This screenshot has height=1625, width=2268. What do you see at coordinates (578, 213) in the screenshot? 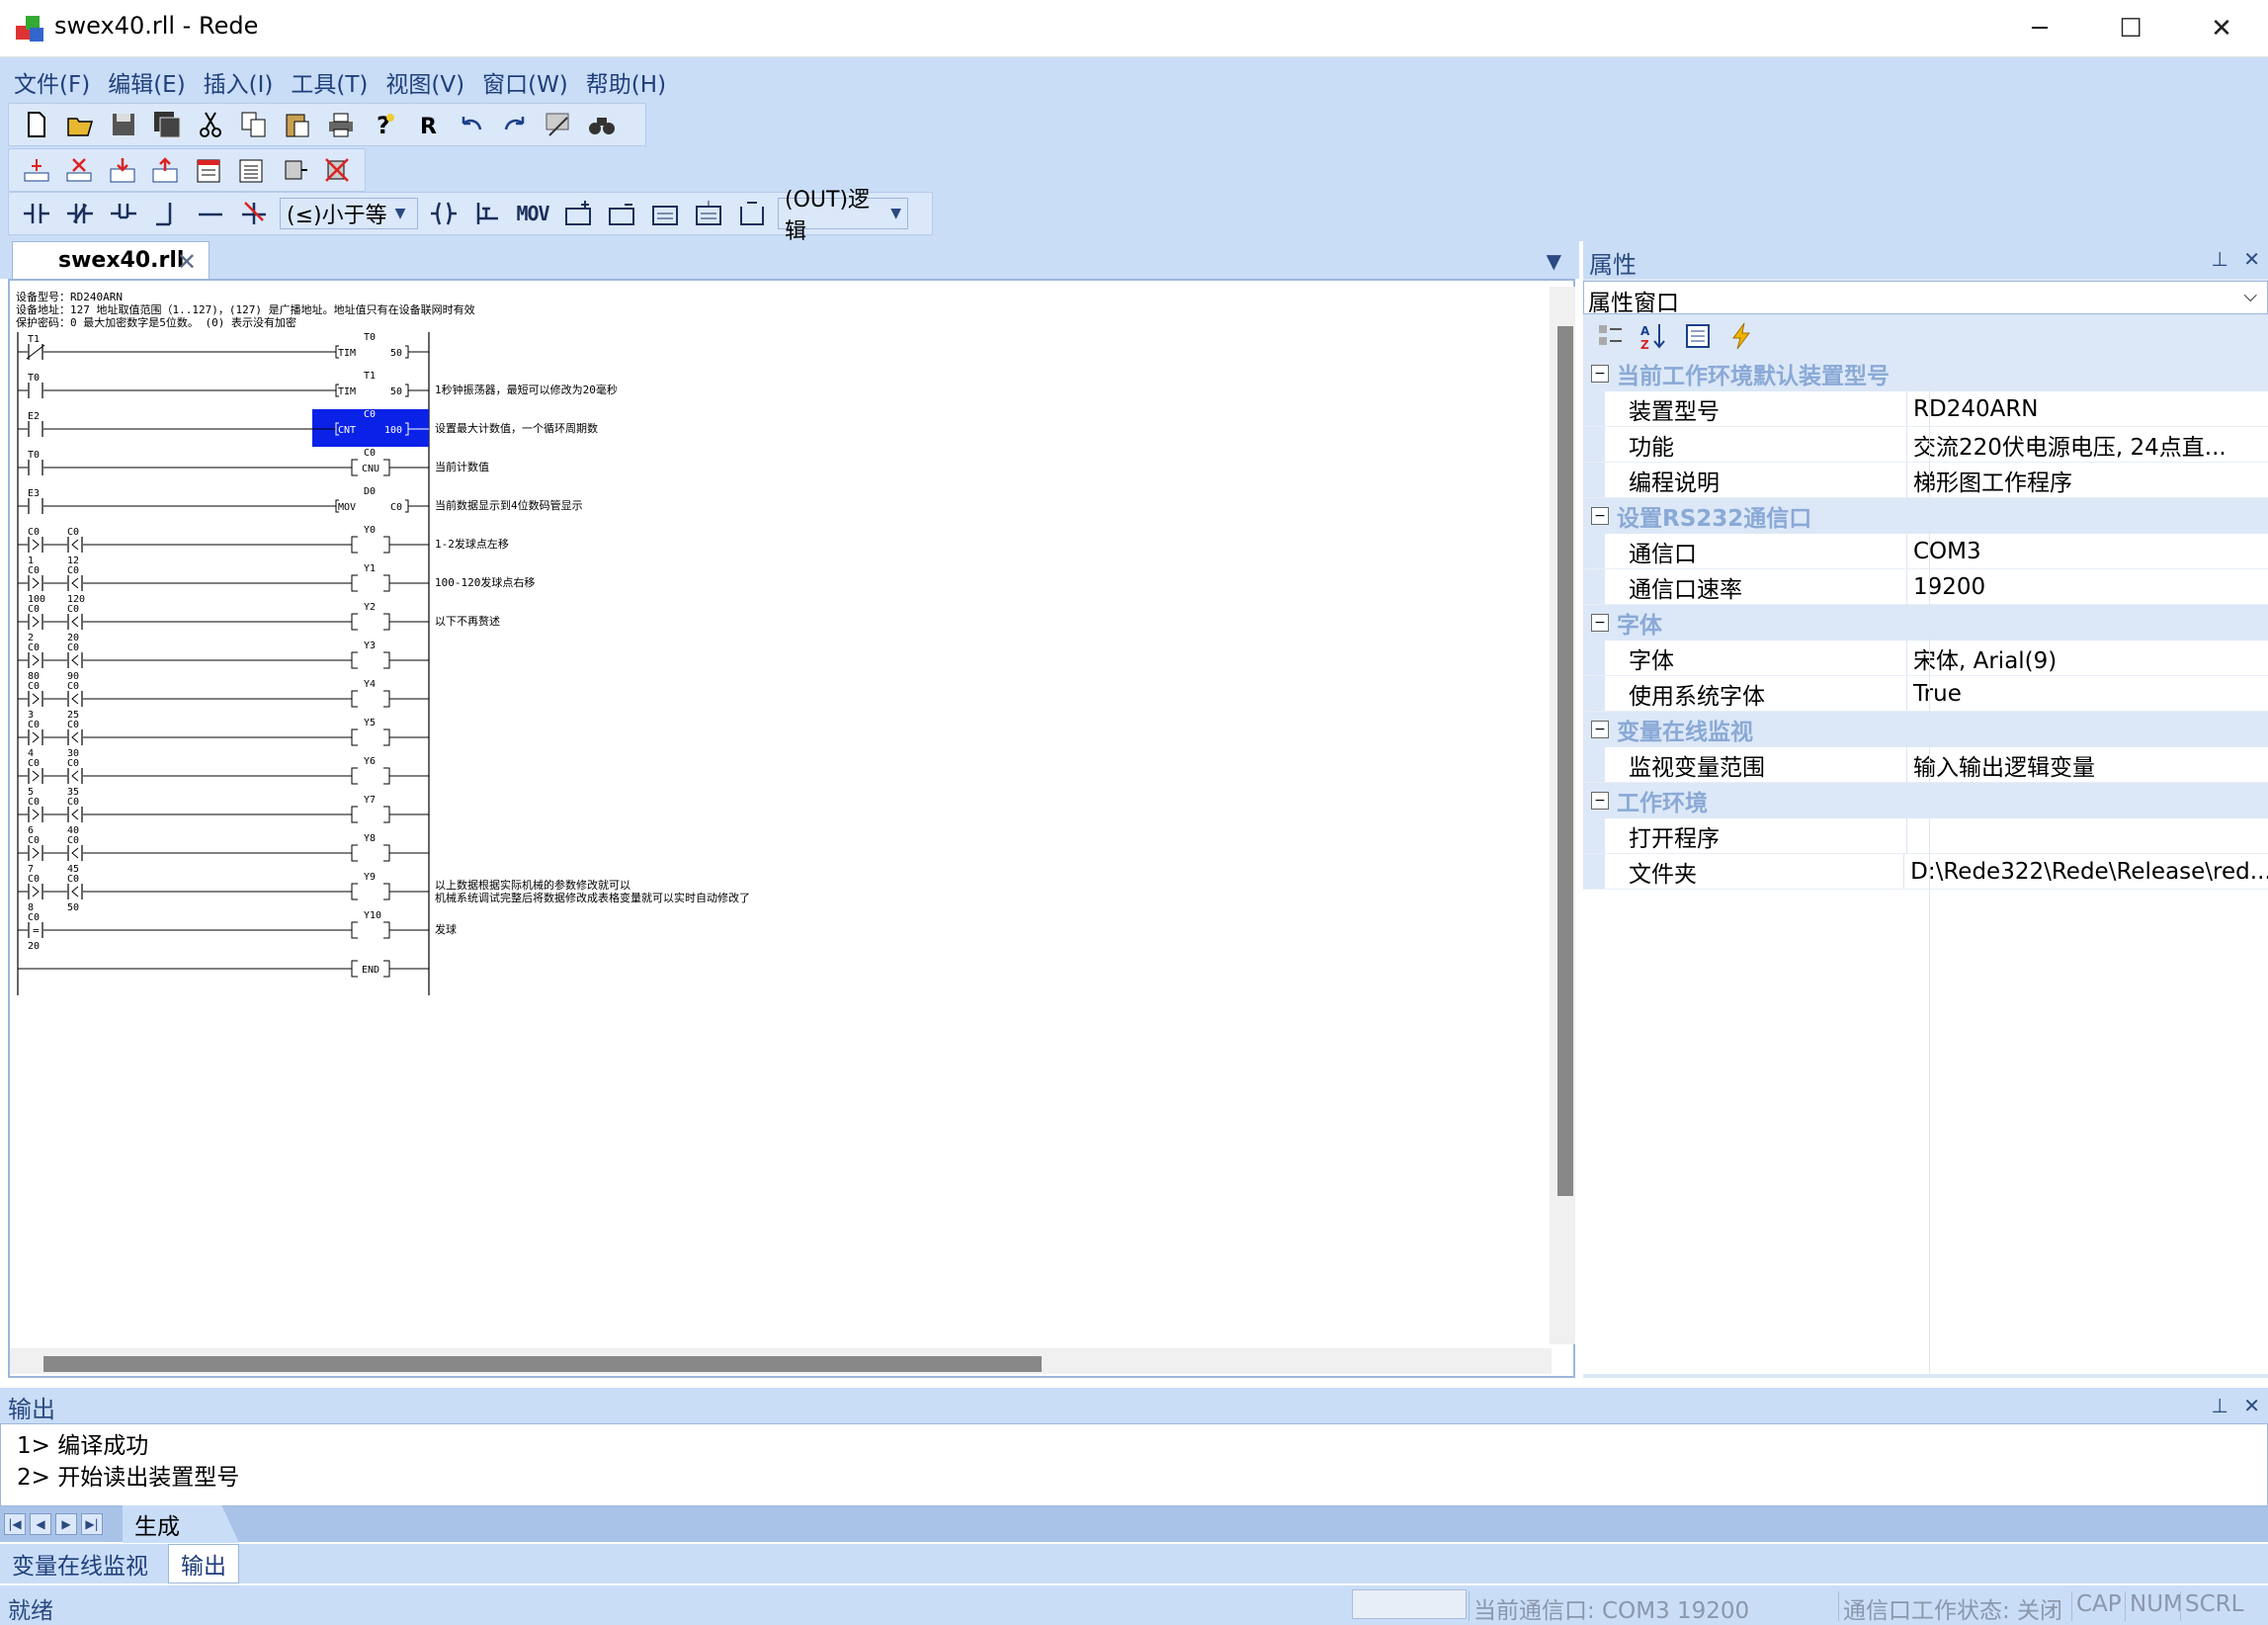
I see `add-block-icon` at bounding box center [578, 213].